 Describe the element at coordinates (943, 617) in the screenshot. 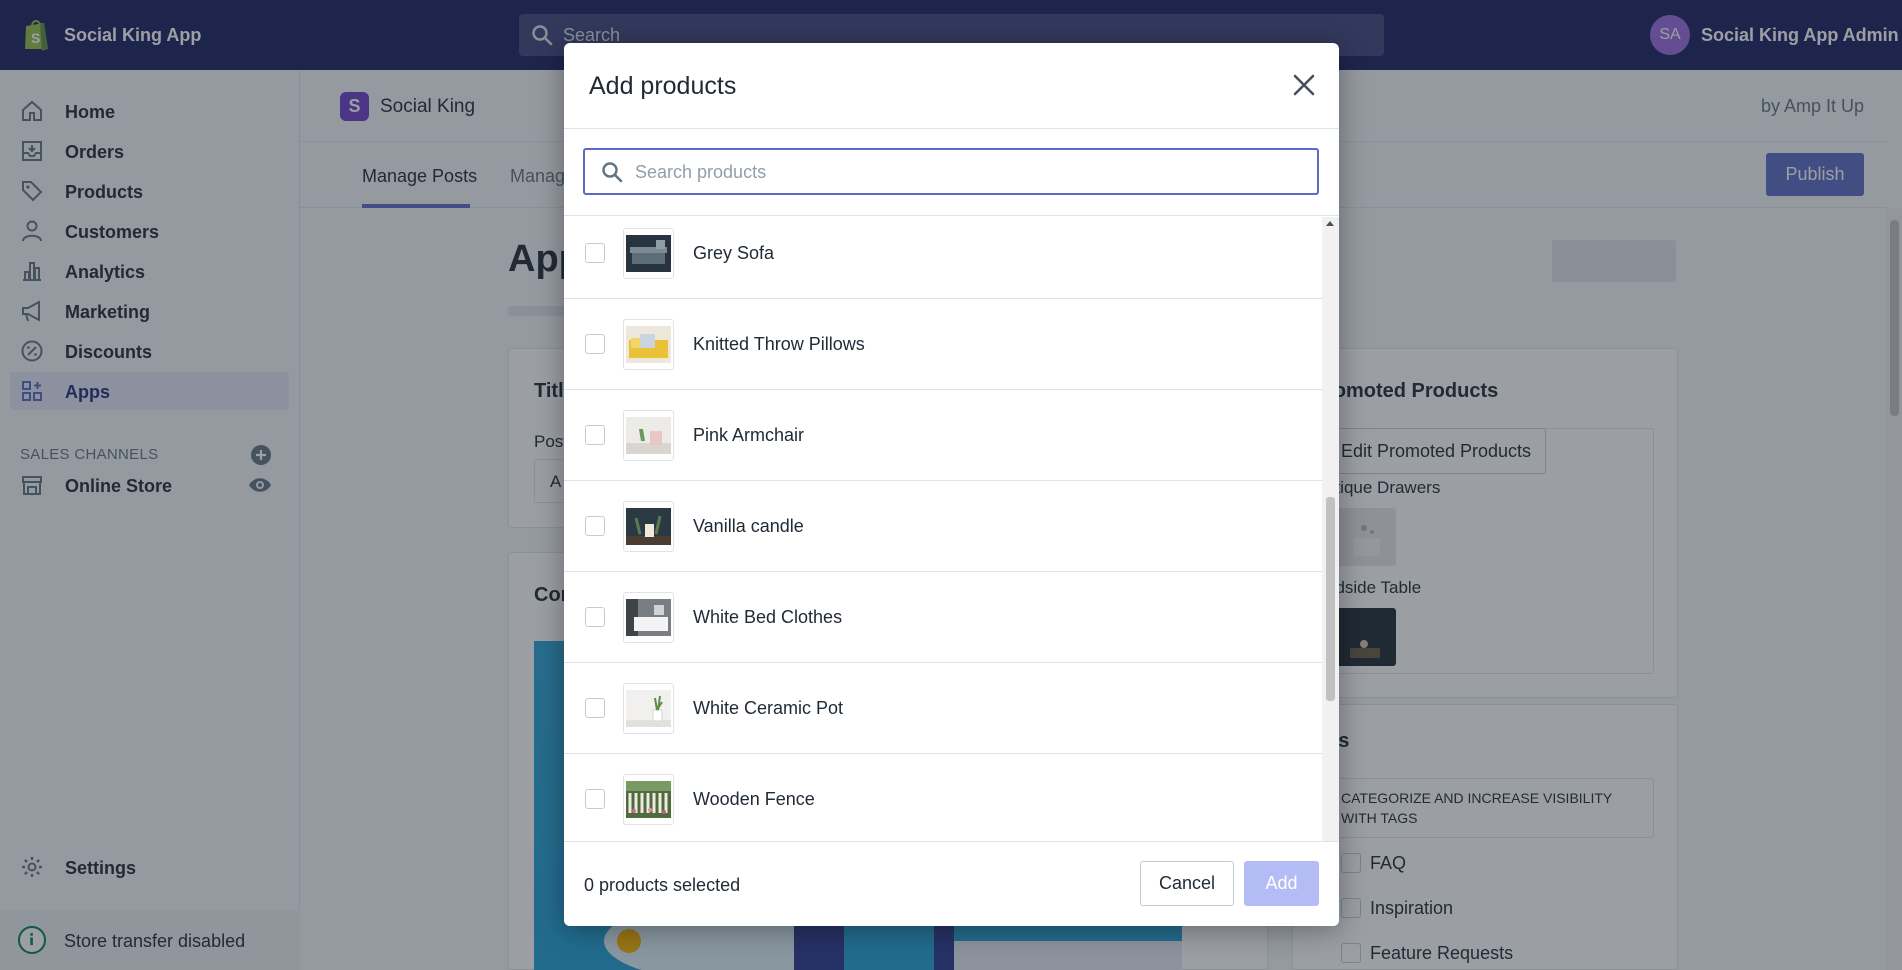

I see `product-row: White Bed Clothes` at that location.